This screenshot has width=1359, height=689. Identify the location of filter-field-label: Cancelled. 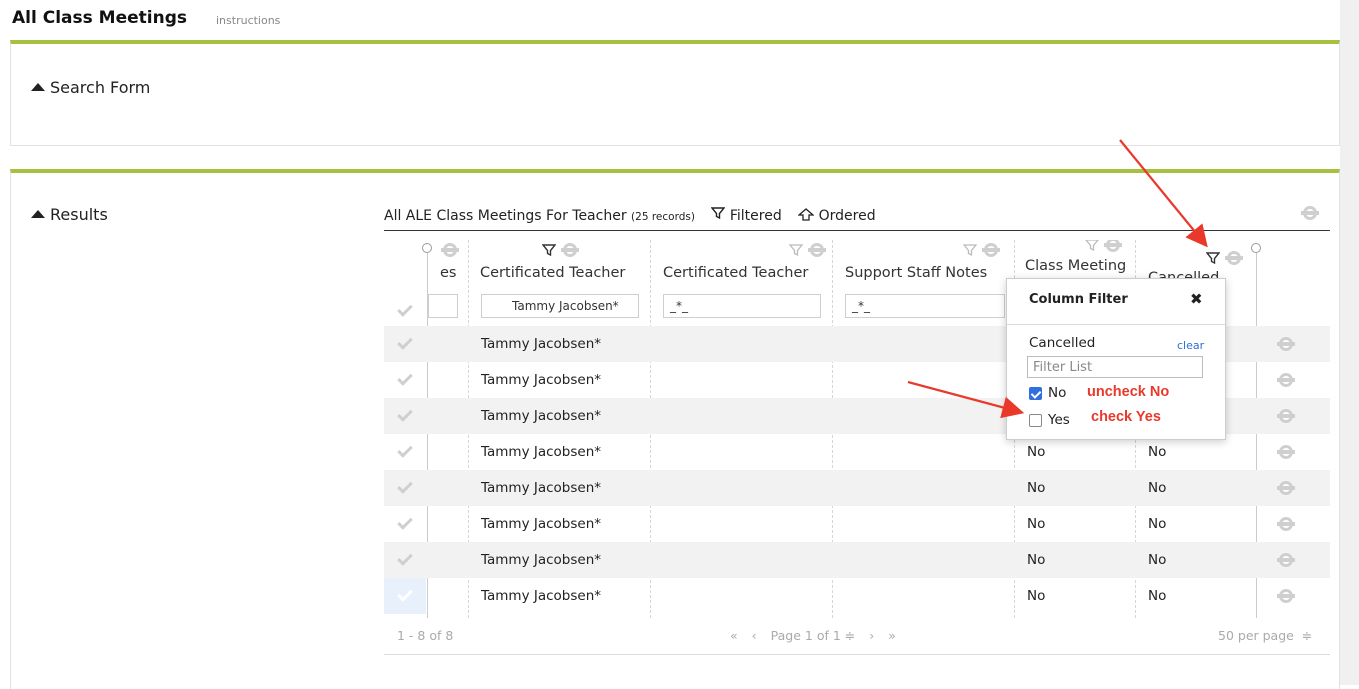
(1062, 343).